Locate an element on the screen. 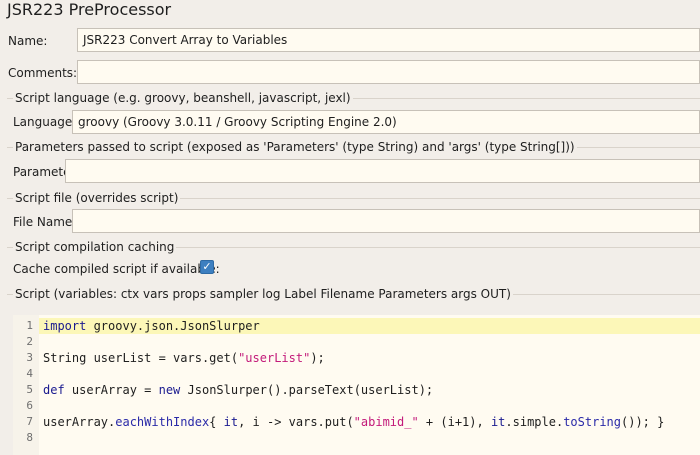 The width and height of the screenshot is (700, 455). checkmark-icon: ✓ is located at coordinates (207, 266).